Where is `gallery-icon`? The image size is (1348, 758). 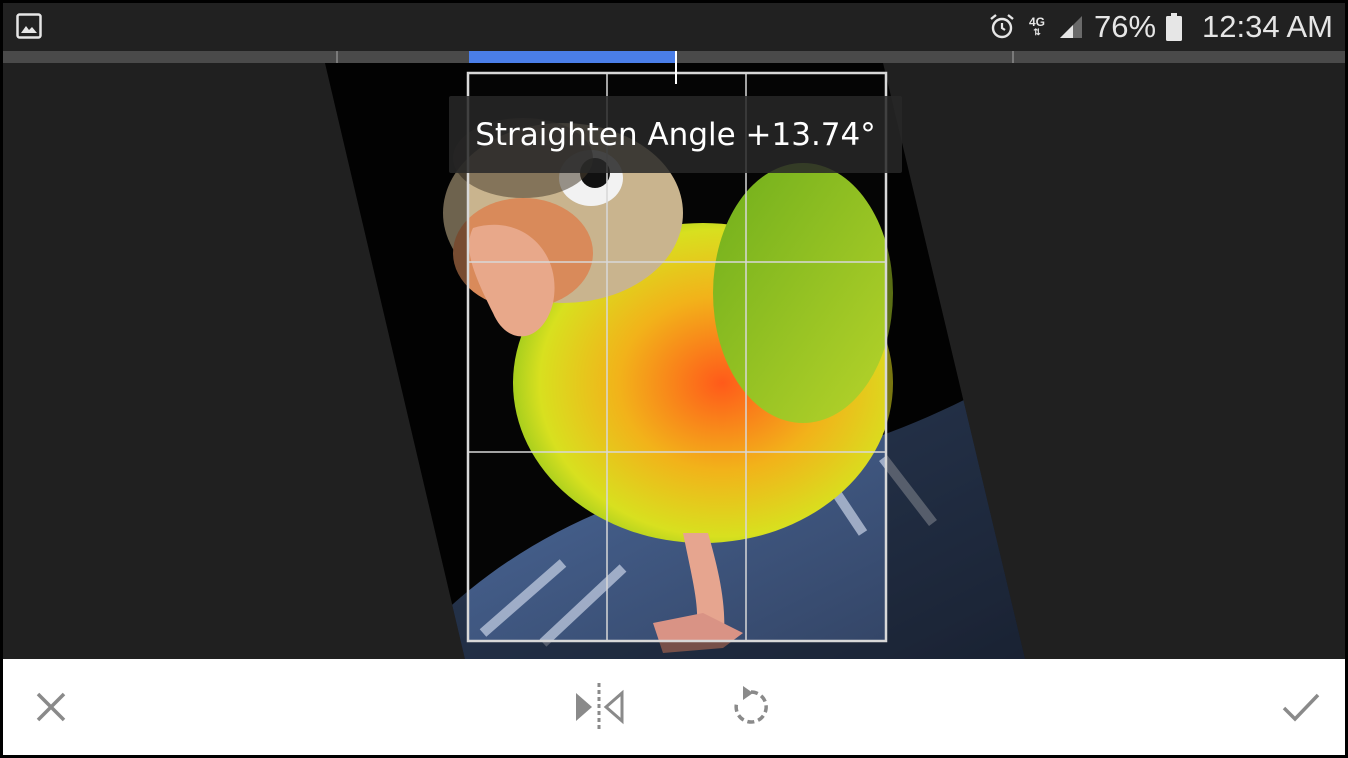
gallery-icon is located at coordinates (29, 26).